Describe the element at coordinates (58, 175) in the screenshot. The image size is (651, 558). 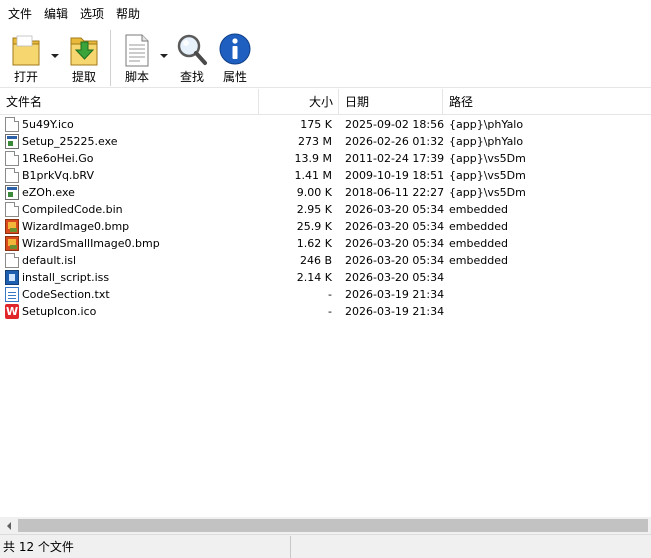
I see `file-name: B1prkVq.bRV` at that location.